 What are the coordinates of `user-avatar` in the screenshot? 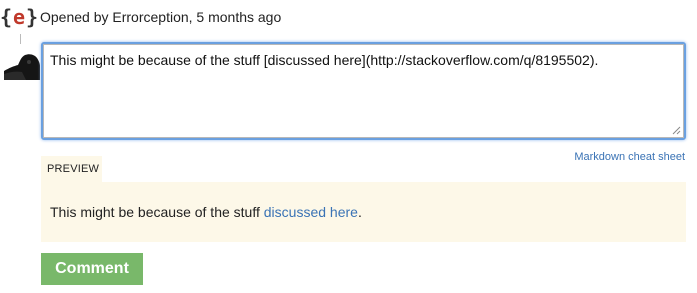 It's located at (22, 62).